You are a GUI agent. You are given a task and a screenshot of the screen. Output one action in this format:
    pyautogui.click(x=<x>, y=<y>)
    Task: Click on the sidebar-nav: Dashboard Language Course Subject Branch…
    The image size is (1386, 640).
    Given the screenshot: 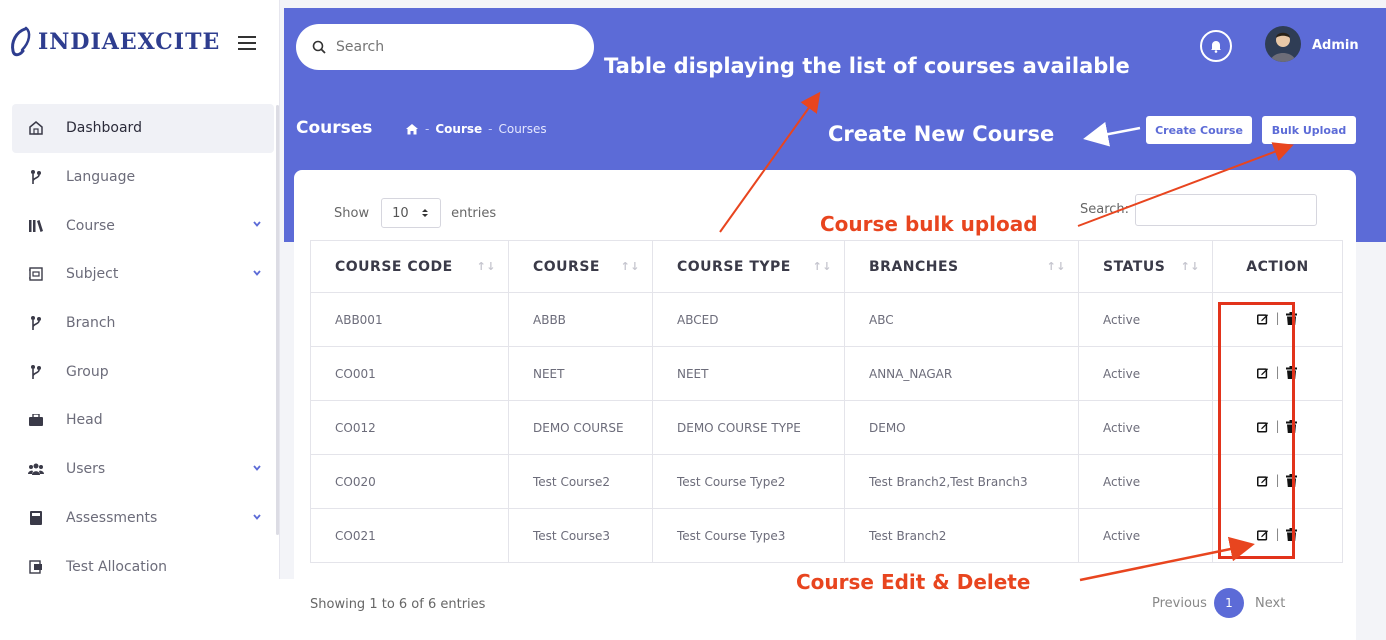 What is the action you would take?
    pyautogui.click(x=143, y=347)
    